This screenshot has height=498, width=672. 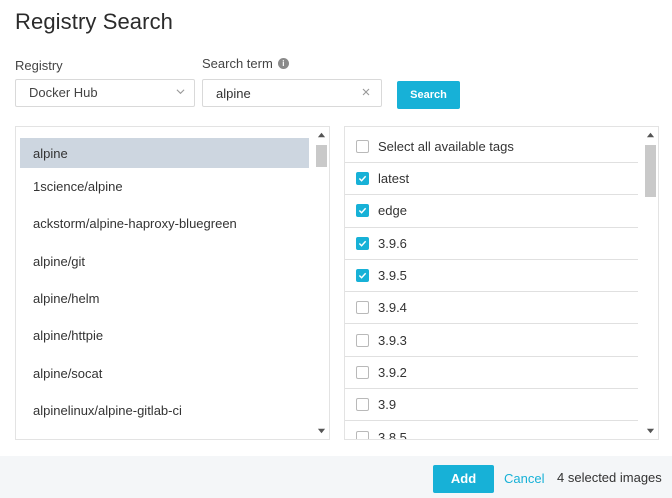 What do you see at coordinates (394, 179) in the screenshot?
I see `tag-label: latest` at bounding box center [394, 179].